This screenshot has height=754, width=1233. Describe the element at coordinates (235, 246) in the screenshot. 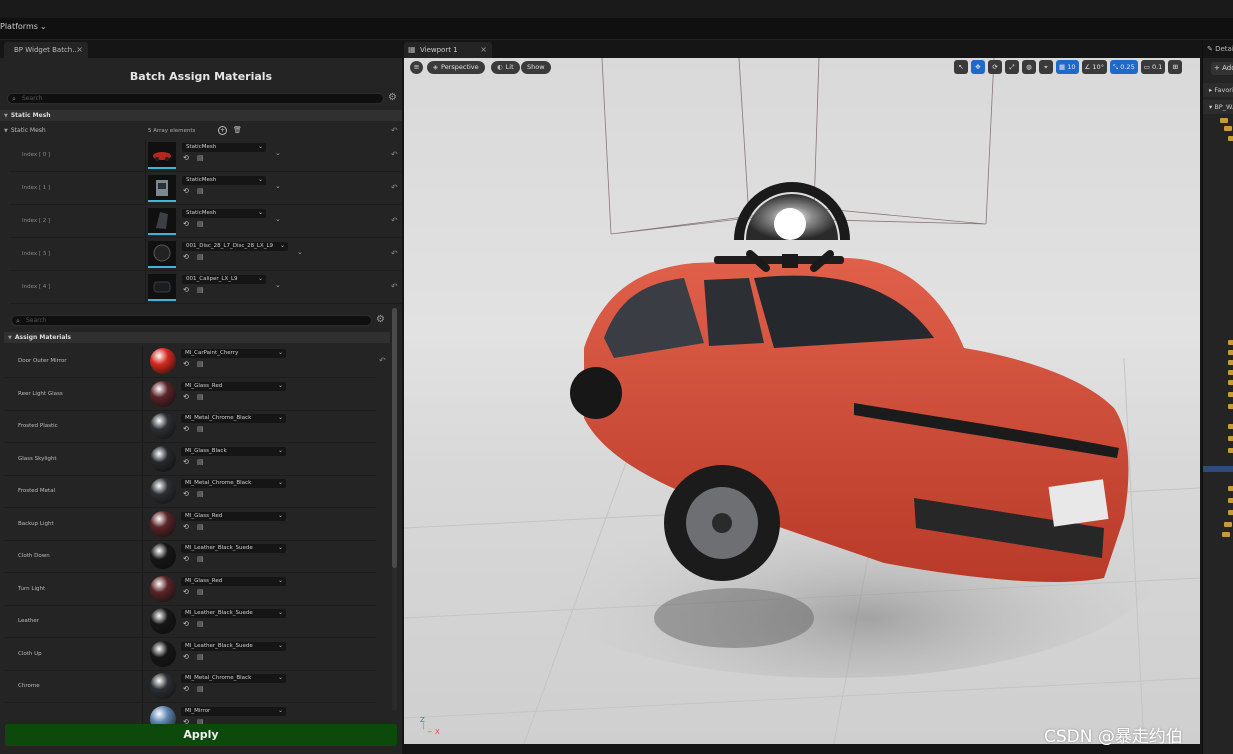

I see `asset-picker: 001_Disc_28_L7_Disc_28_LX_L9 ⌄` at that location.